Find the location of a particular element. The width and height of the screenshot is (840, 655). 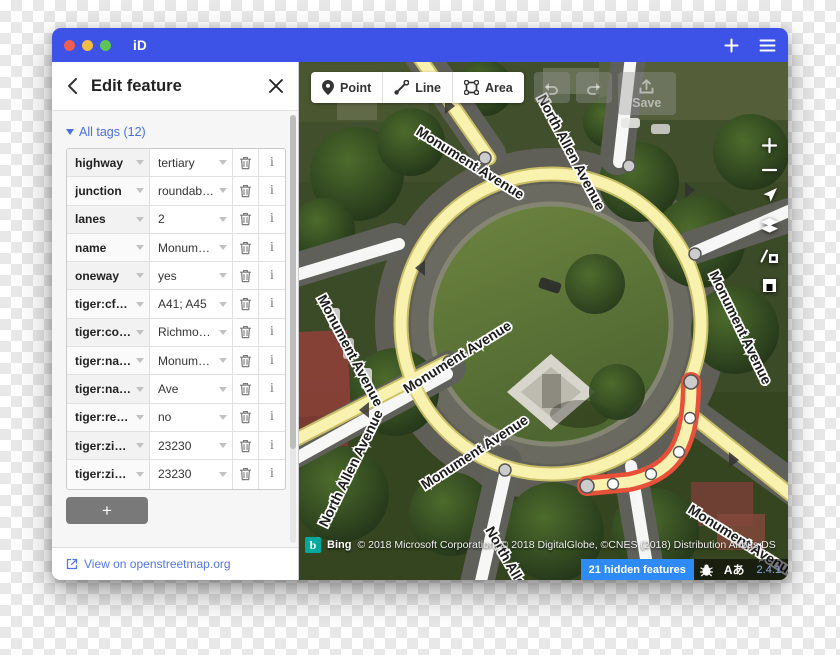

tag-key-field: highway is located at coordinates (108, 163).